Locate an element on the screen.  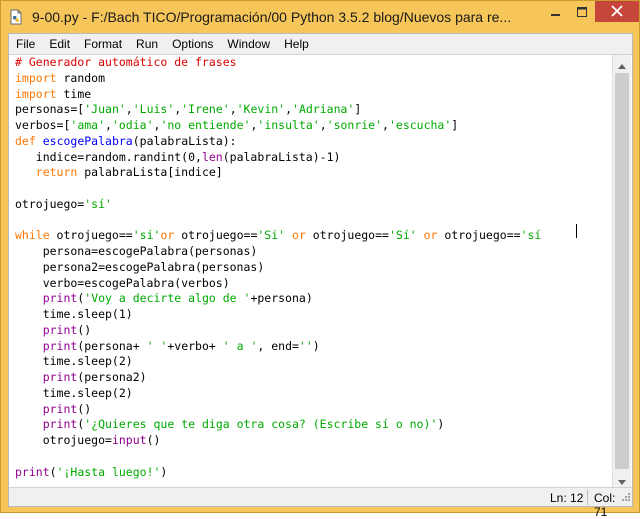
menu-edit: Edit is located at coordinates (59, 44).